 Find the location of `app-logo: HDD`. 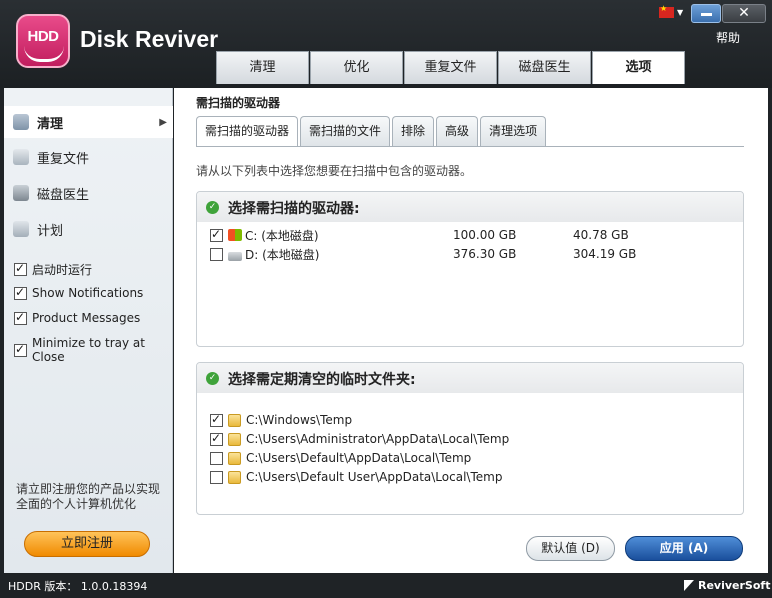

app-logo: HDD is located at coordinates (43, 41).